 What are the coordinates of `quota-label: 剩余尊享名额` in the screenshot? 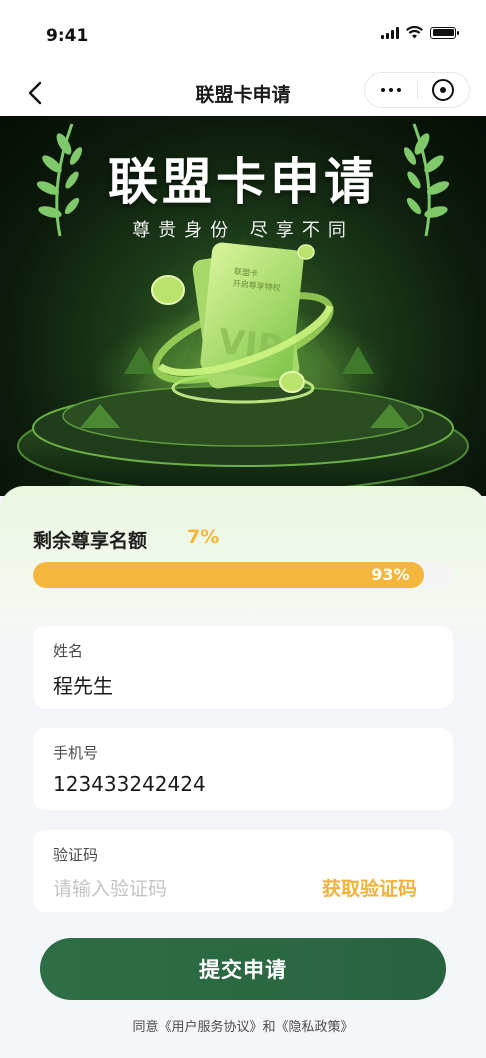 It's located at (90, 541).